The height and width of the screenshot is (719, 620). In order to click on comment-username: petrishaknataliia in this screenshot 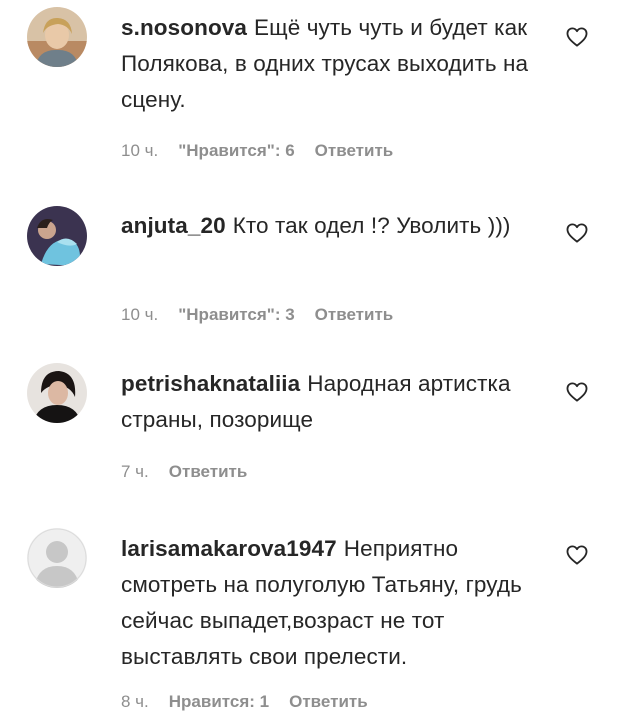, I will do `click(210, 383)`.